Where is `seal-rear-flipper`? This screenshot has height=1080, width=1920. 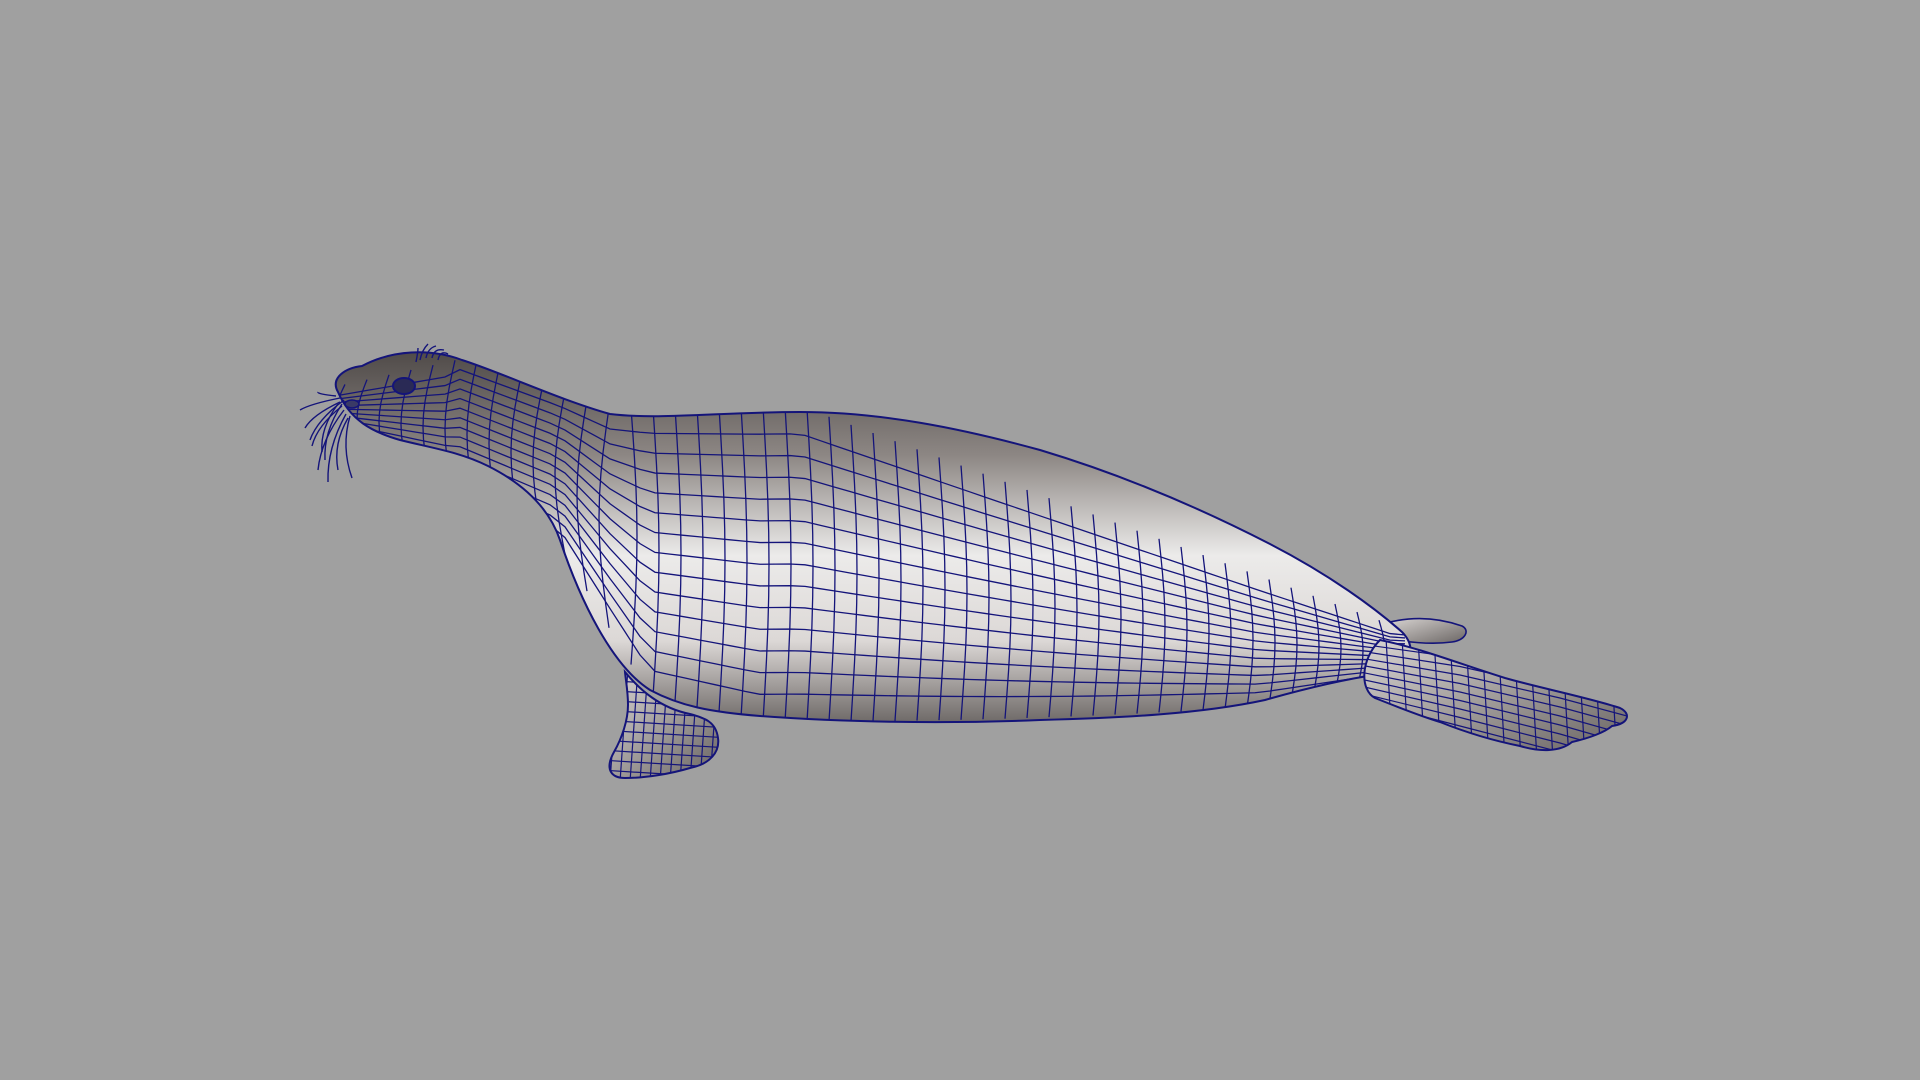 seal-rear-flipper is located at coordinates (1495, 695).